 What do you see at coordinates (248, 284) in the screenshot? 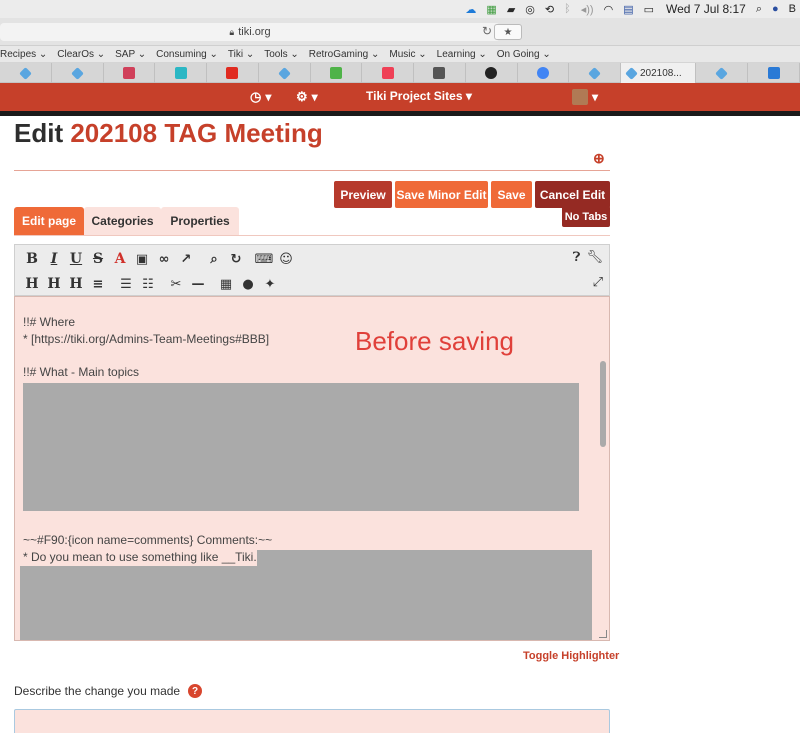
I see `help-small-icon: ●` at bounding box center [248, 284].